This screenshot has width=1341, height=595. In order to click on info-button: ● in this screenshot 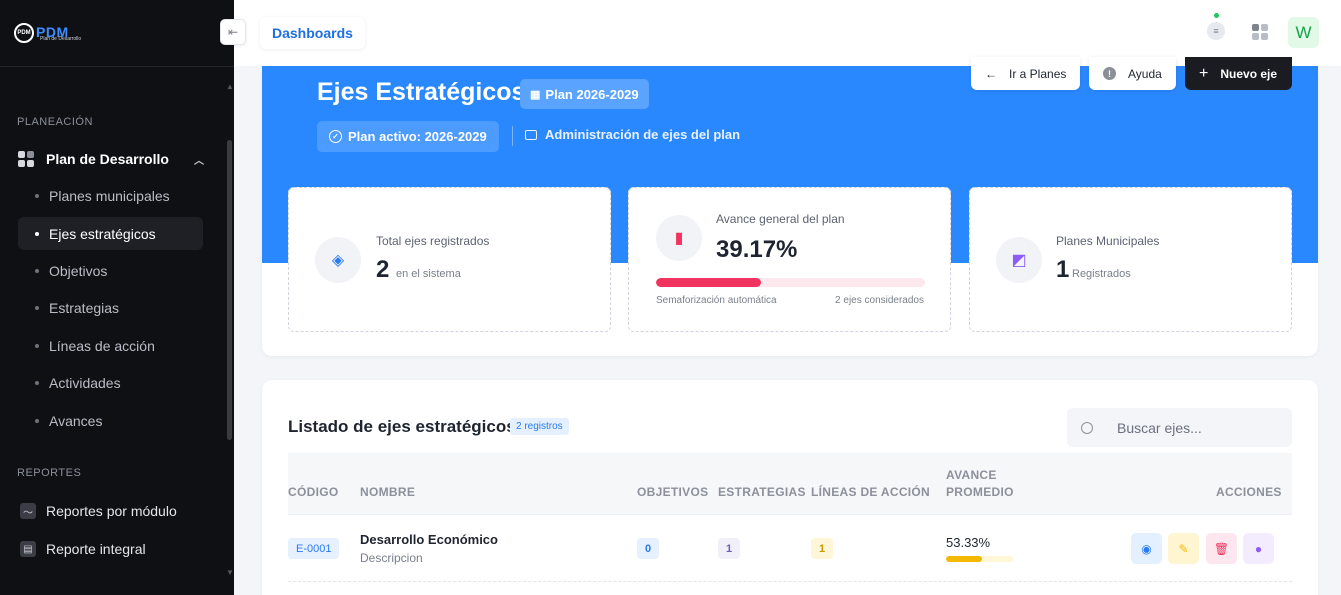, I will do `click(1258, 548)`.